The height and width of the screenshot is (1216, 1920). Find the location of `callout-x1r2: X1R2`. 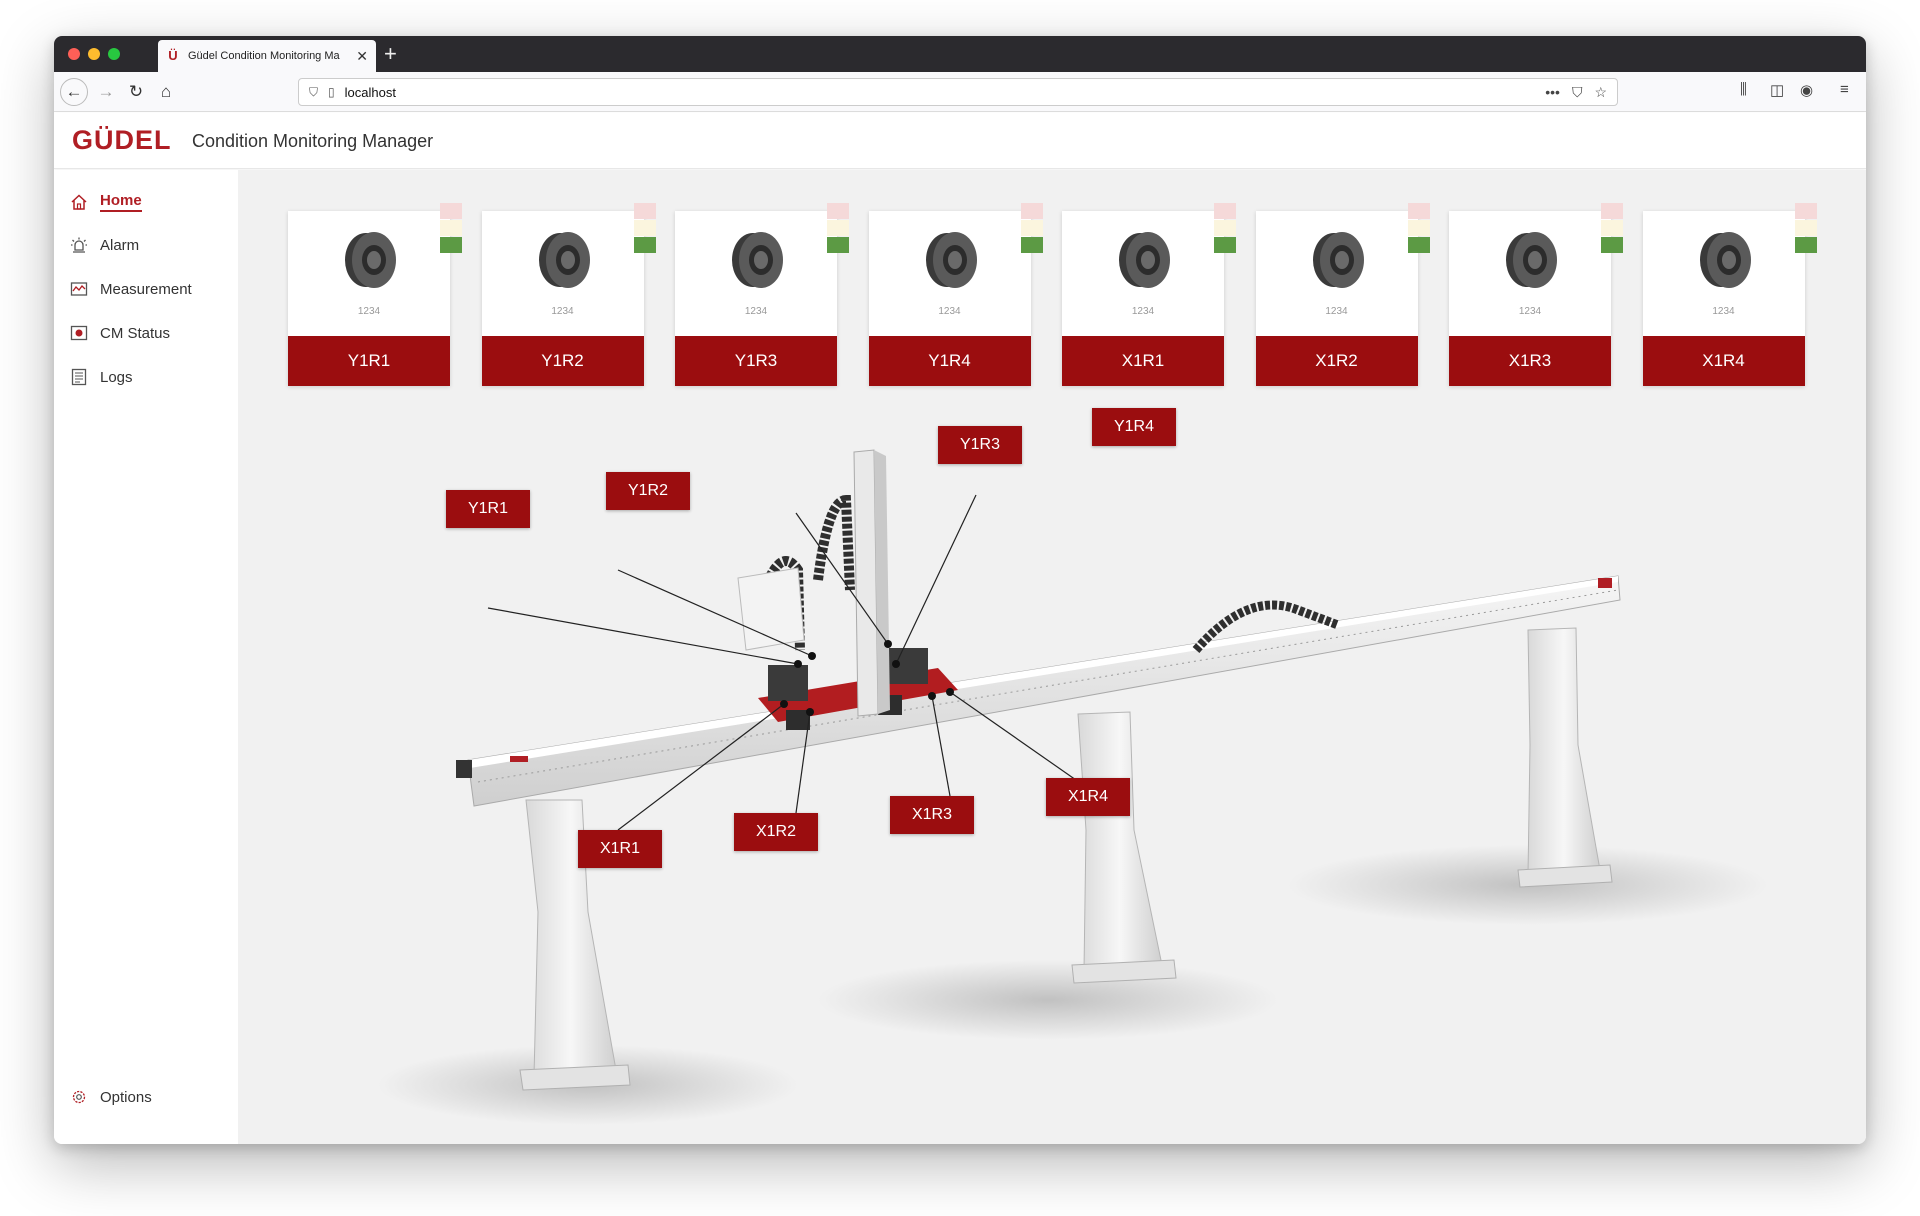

callout-x1r2: X1R2 is located at coordinates (776, 832).